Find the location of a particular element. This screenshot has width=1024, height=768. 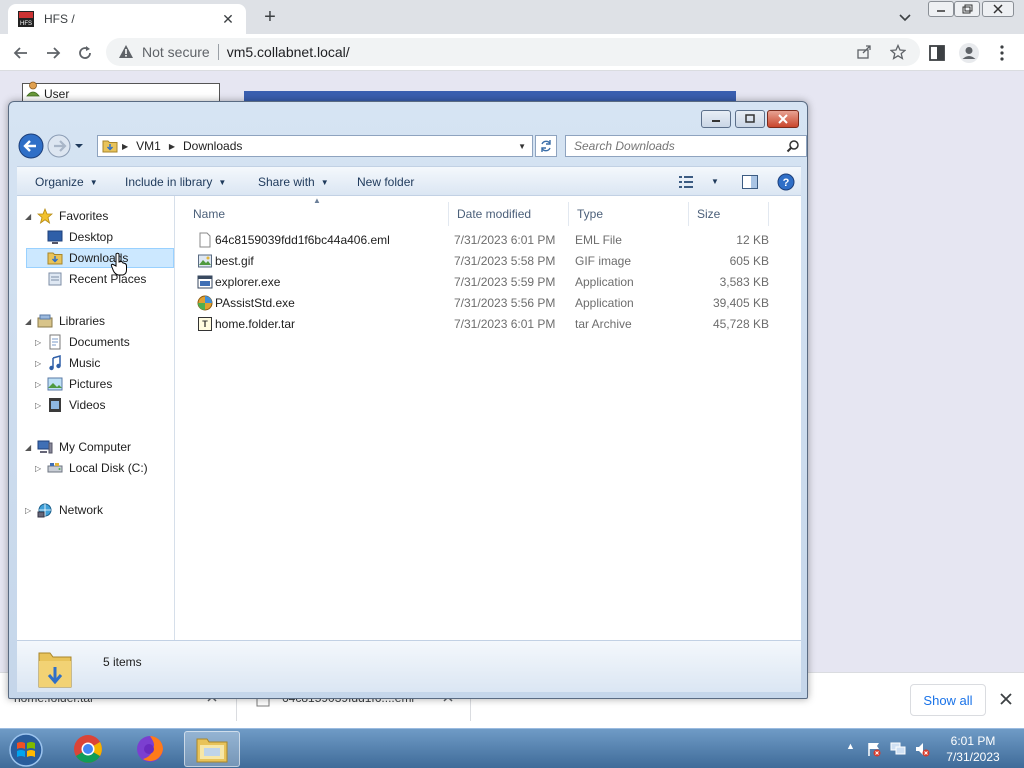

taskbar-firefox-button is located at coordinates (150, 749).